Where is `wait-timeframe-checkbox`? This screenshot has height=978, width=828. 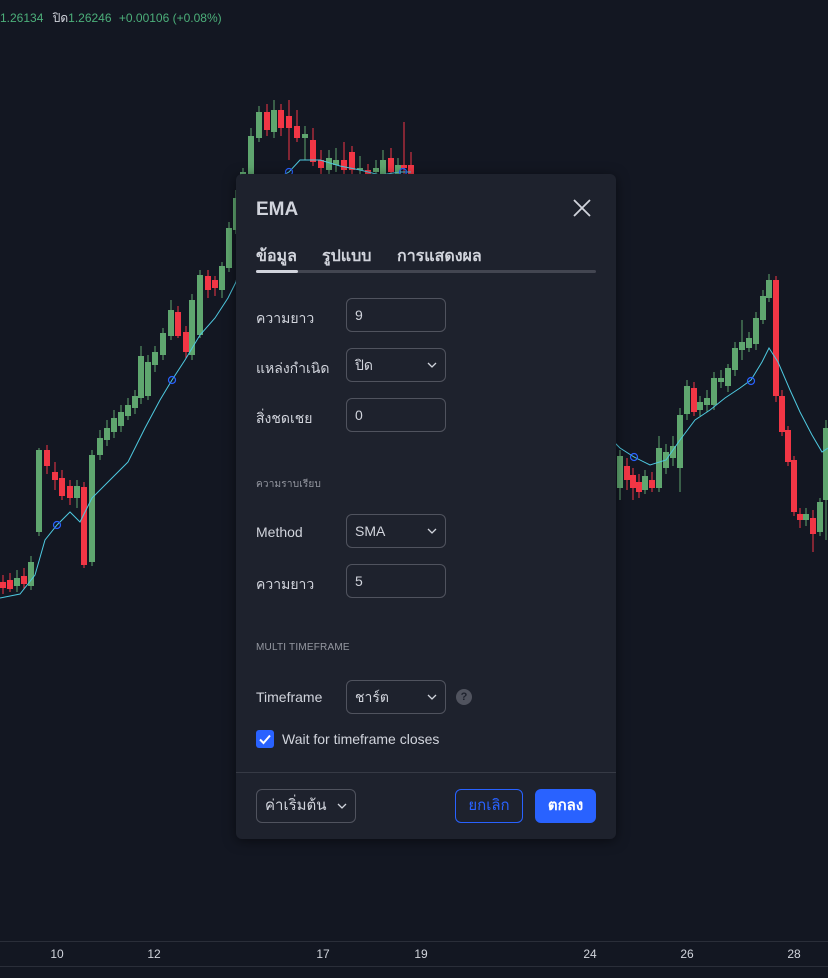 wait-timeframe-checkbox is located at coordinates (265, 739).